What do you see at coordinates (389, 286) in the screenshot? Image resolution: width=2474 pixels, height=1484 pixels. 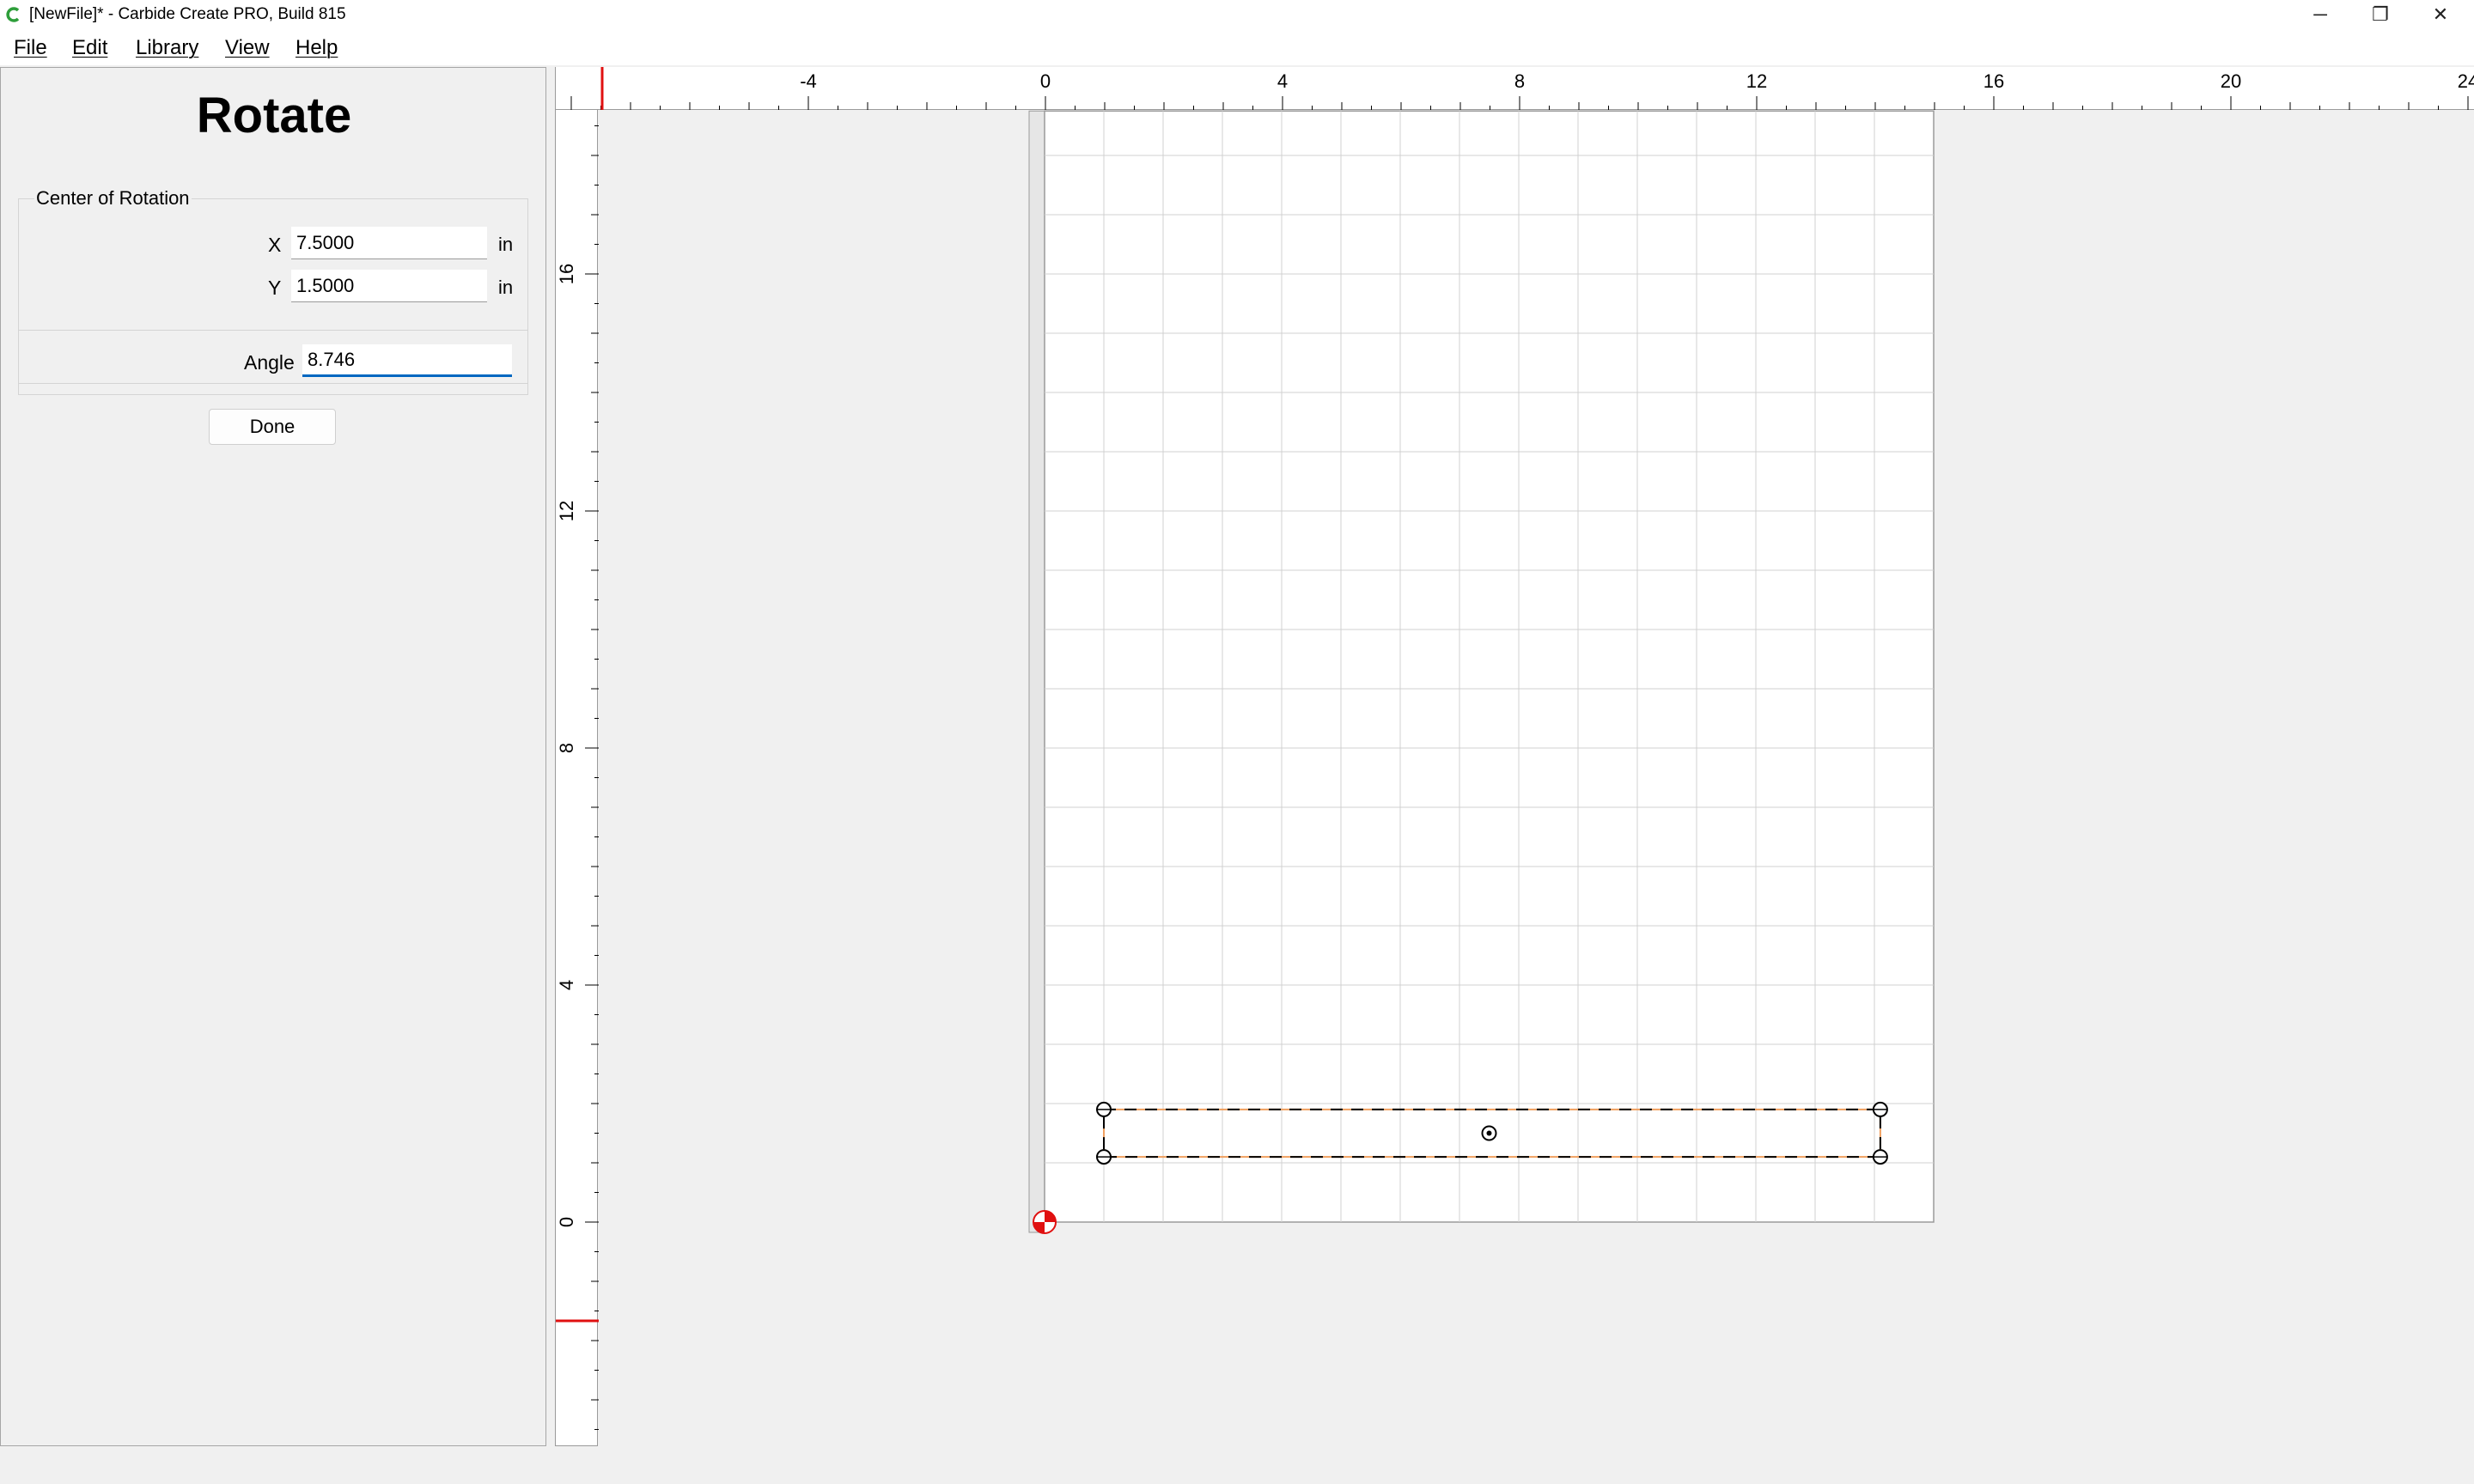 I see `center-y-input` at bounding box center [389, 286].